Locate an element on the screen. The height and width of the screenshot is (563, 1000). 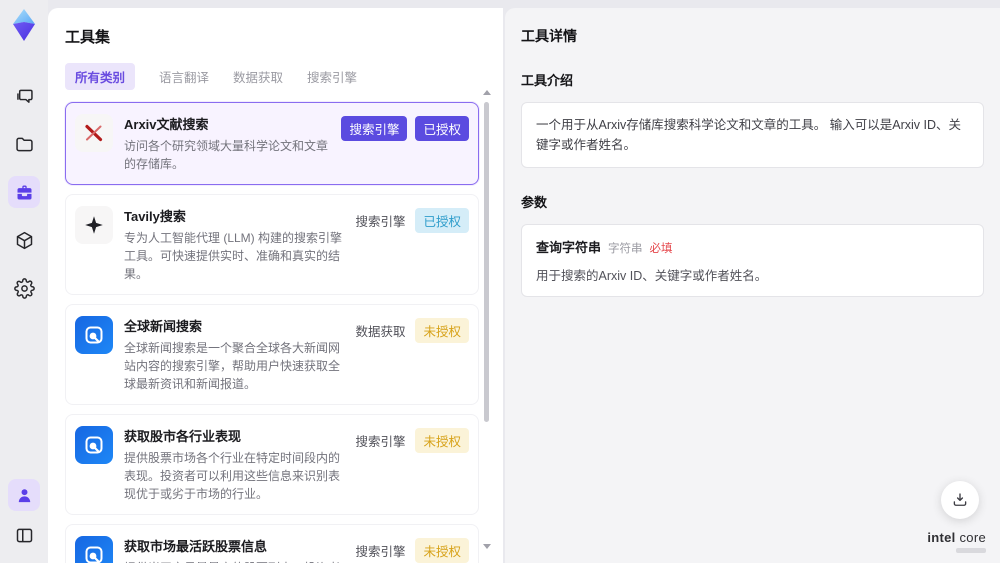
category-tab-2: 数据获取 is located at coordinates (258, 76).